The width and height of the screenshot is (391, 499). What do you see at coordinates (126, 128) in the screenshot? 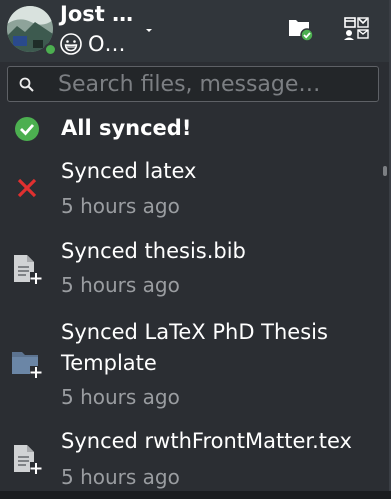
I see `activity-title: All synced!` at bounding box center [126, 128].